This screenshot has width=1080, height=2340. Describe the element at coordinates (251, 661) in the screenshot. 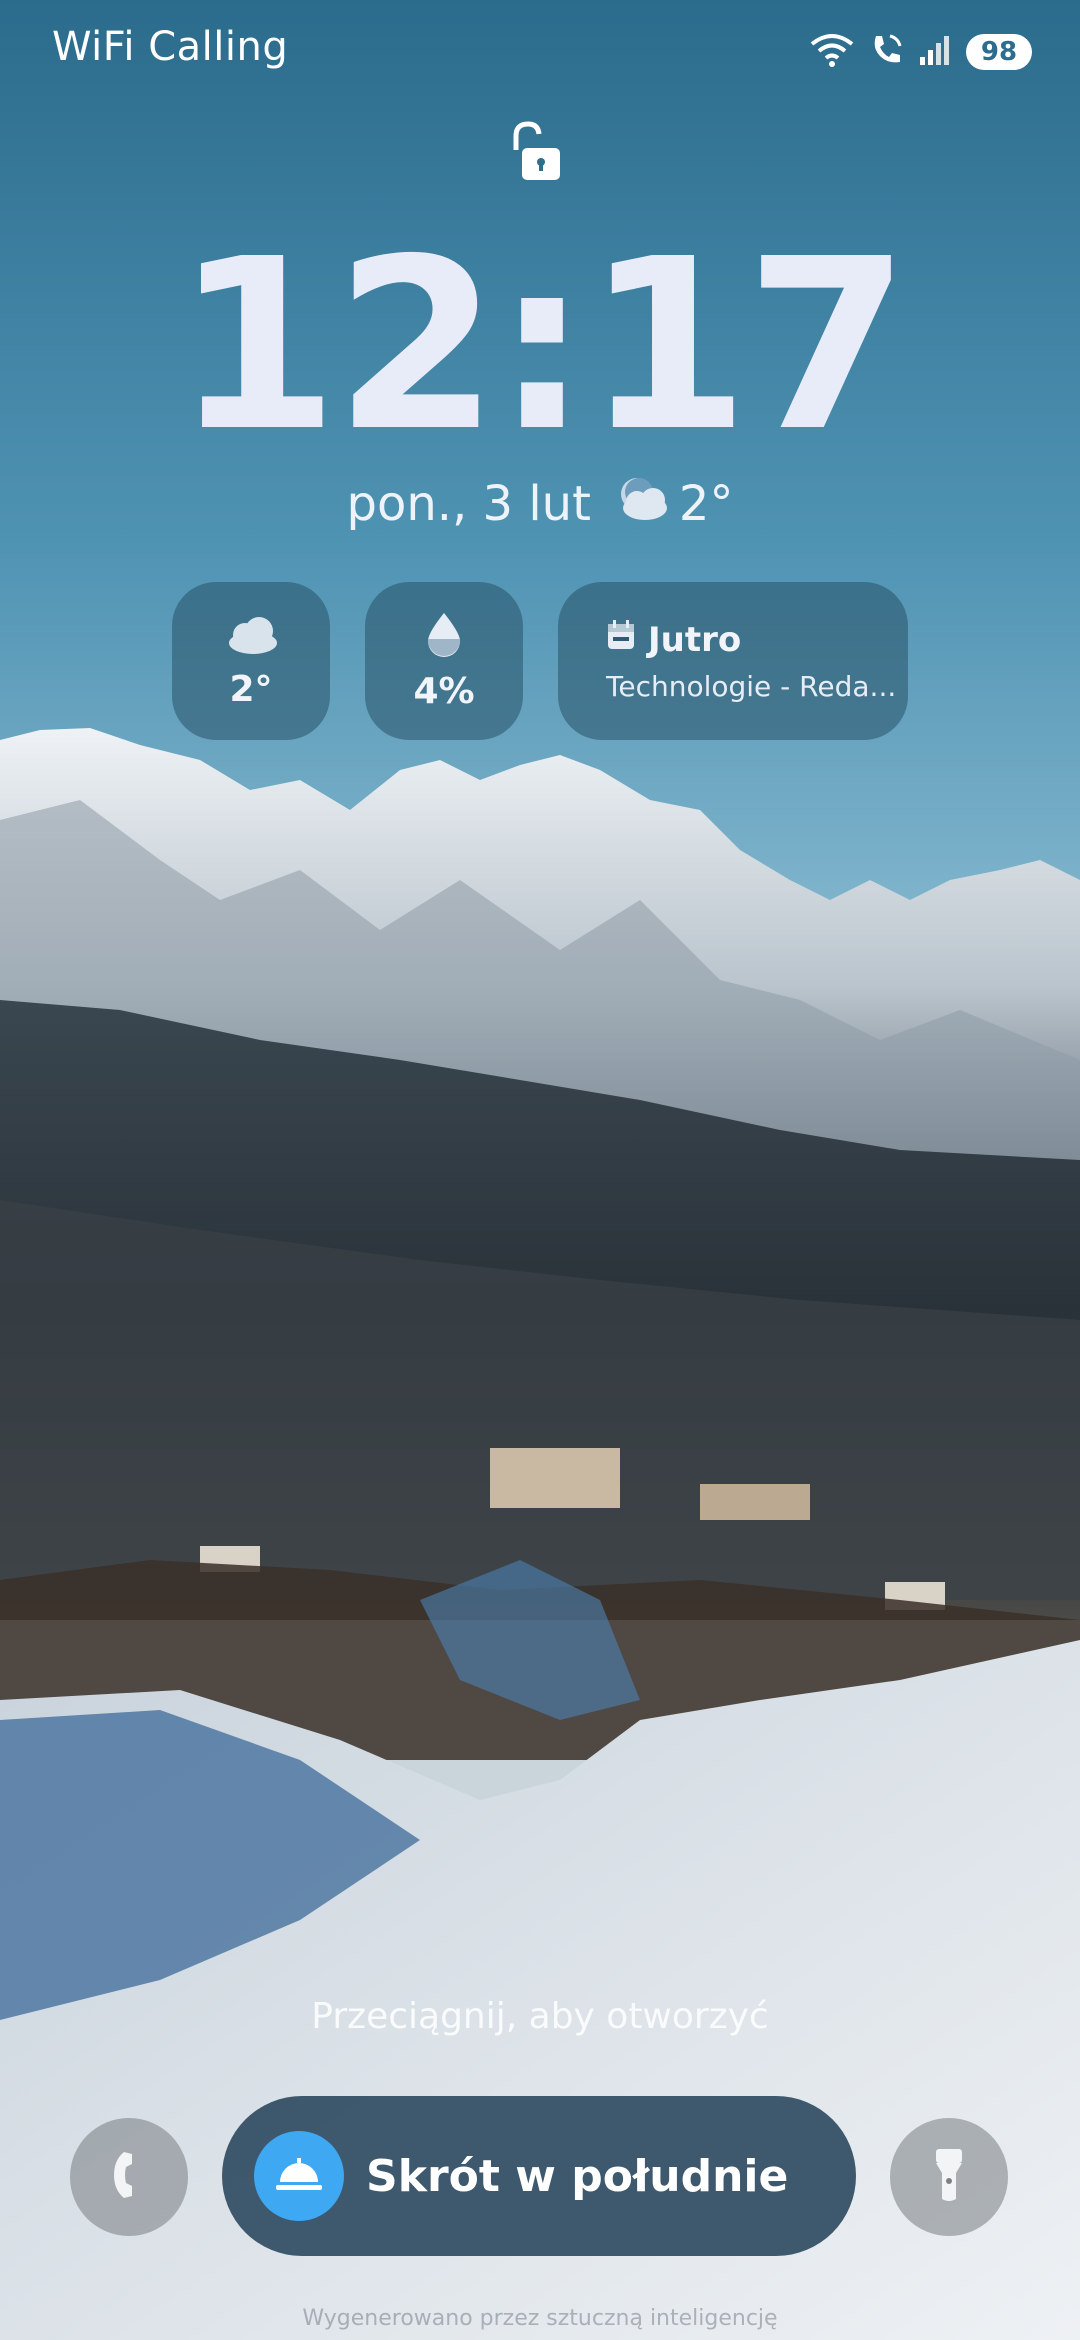

I see `weather-widget: 2°` at that location.